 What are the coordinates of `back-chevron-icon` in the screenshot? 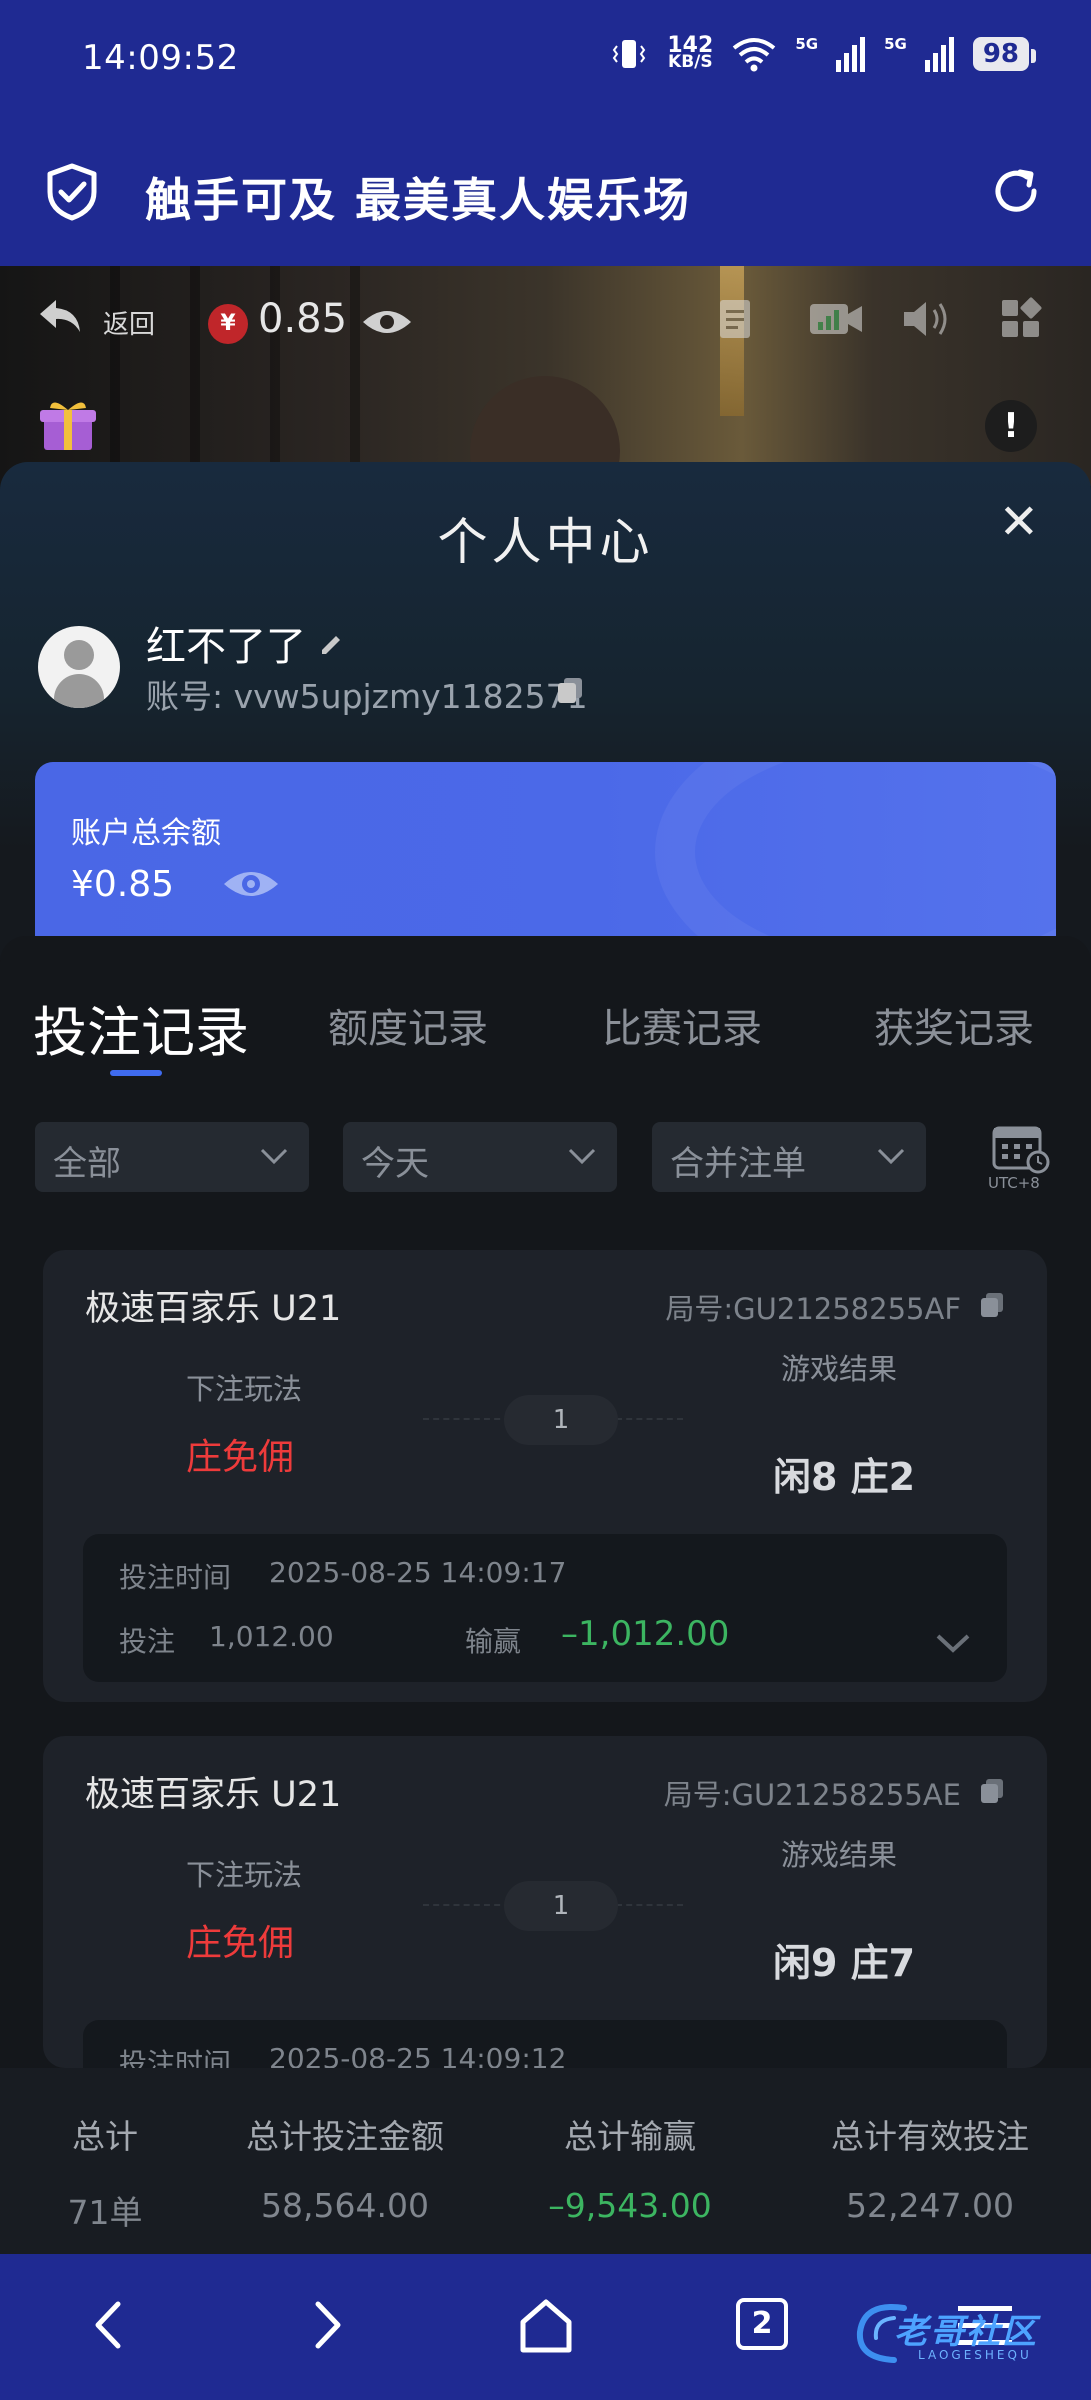 It's located at (109, 2325).